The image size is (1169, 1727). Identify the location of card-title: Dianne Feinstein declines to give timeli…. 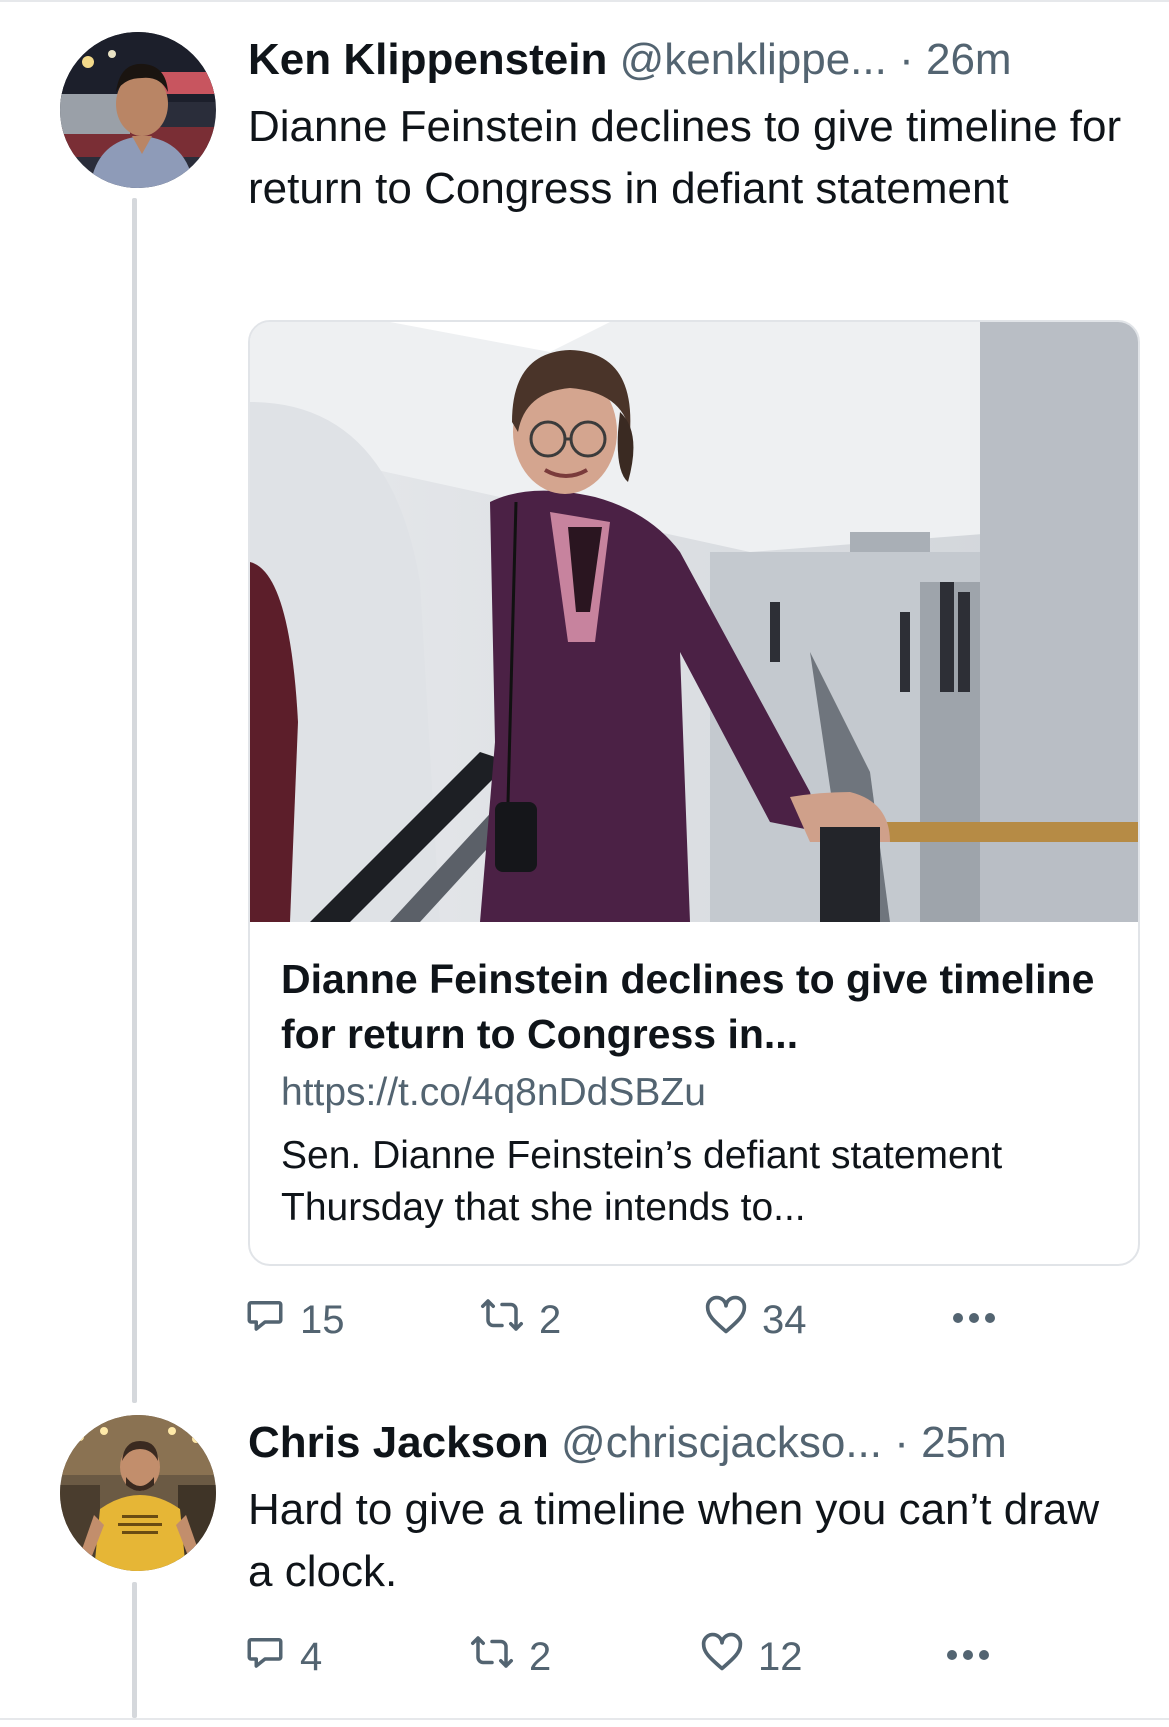
(696, 1007).